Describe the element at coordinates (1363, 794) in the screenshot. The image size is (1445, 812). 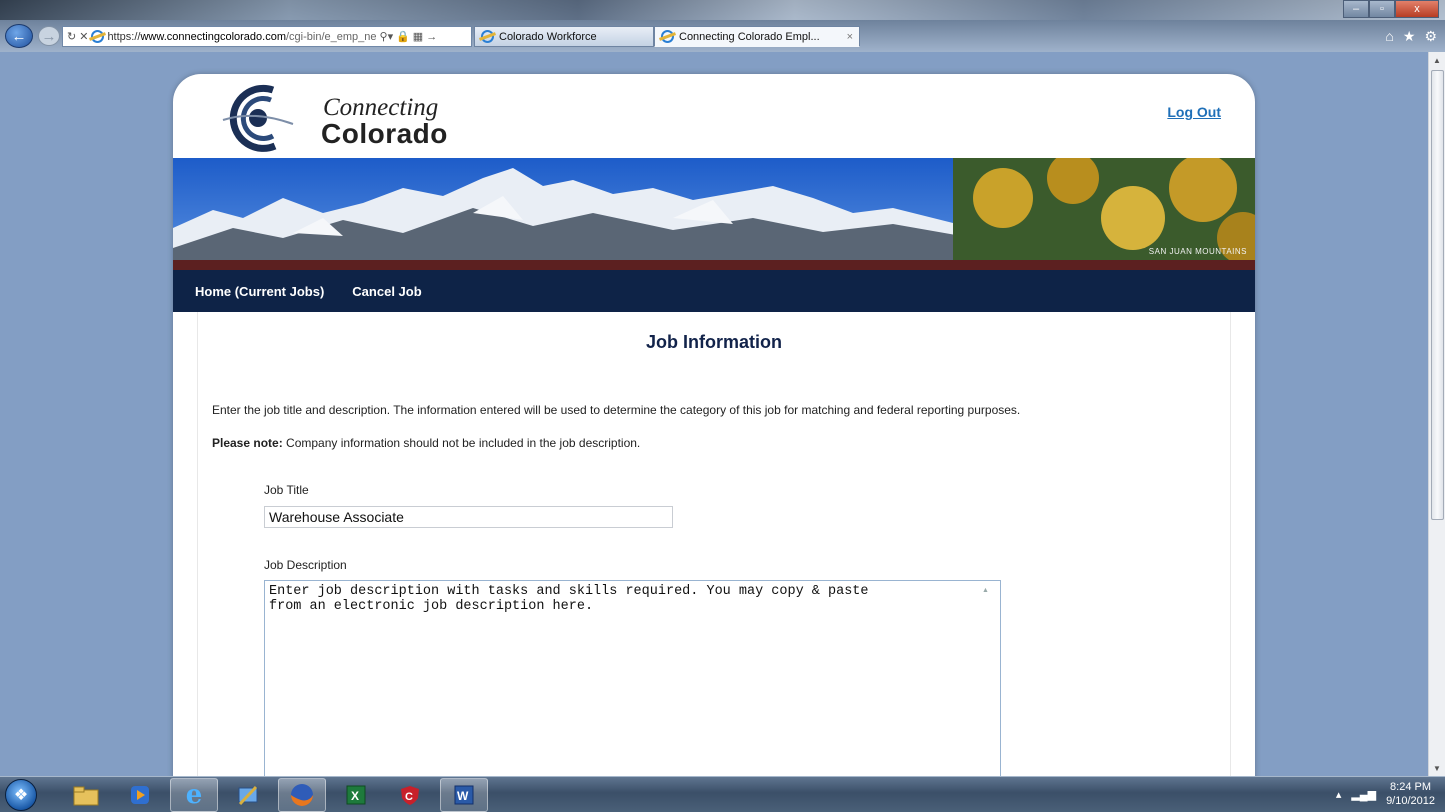
I see `signal-strength-icon: ▂▄▆` at that location.